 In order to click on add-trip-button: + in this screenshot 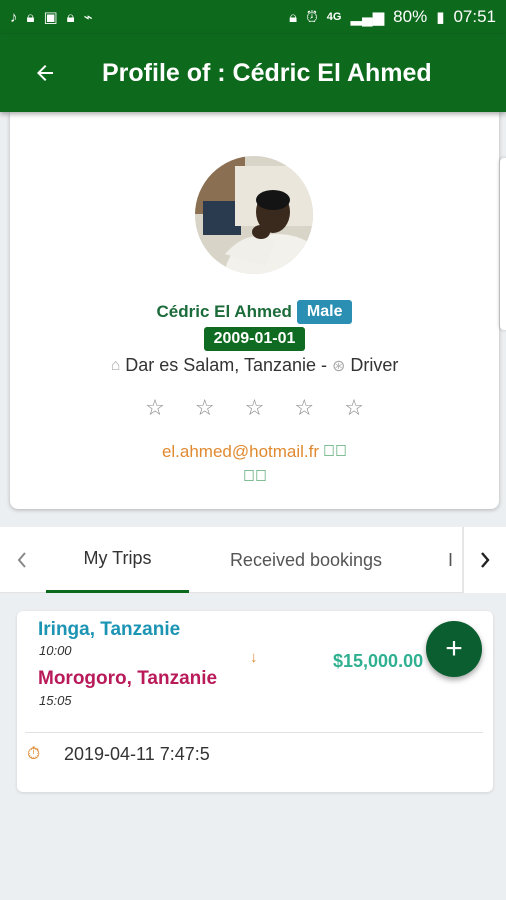, I will do `click(454, 649)`.